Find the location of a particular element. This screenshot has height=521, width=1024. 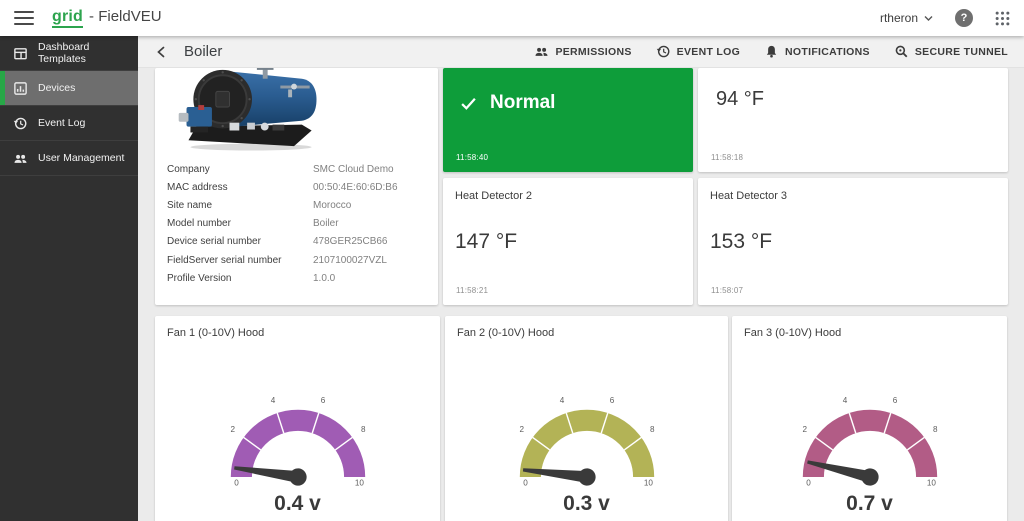

bell-icon is located at coordinates (771, 51).